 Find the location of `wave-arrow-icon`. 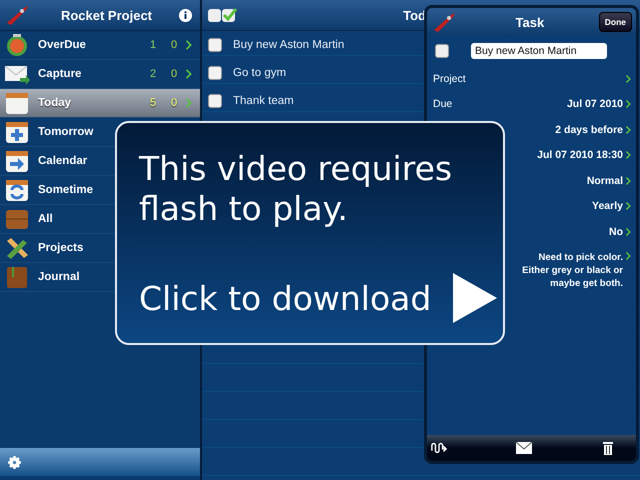

wave-arrow-icon is located at coordinates (439, 448).